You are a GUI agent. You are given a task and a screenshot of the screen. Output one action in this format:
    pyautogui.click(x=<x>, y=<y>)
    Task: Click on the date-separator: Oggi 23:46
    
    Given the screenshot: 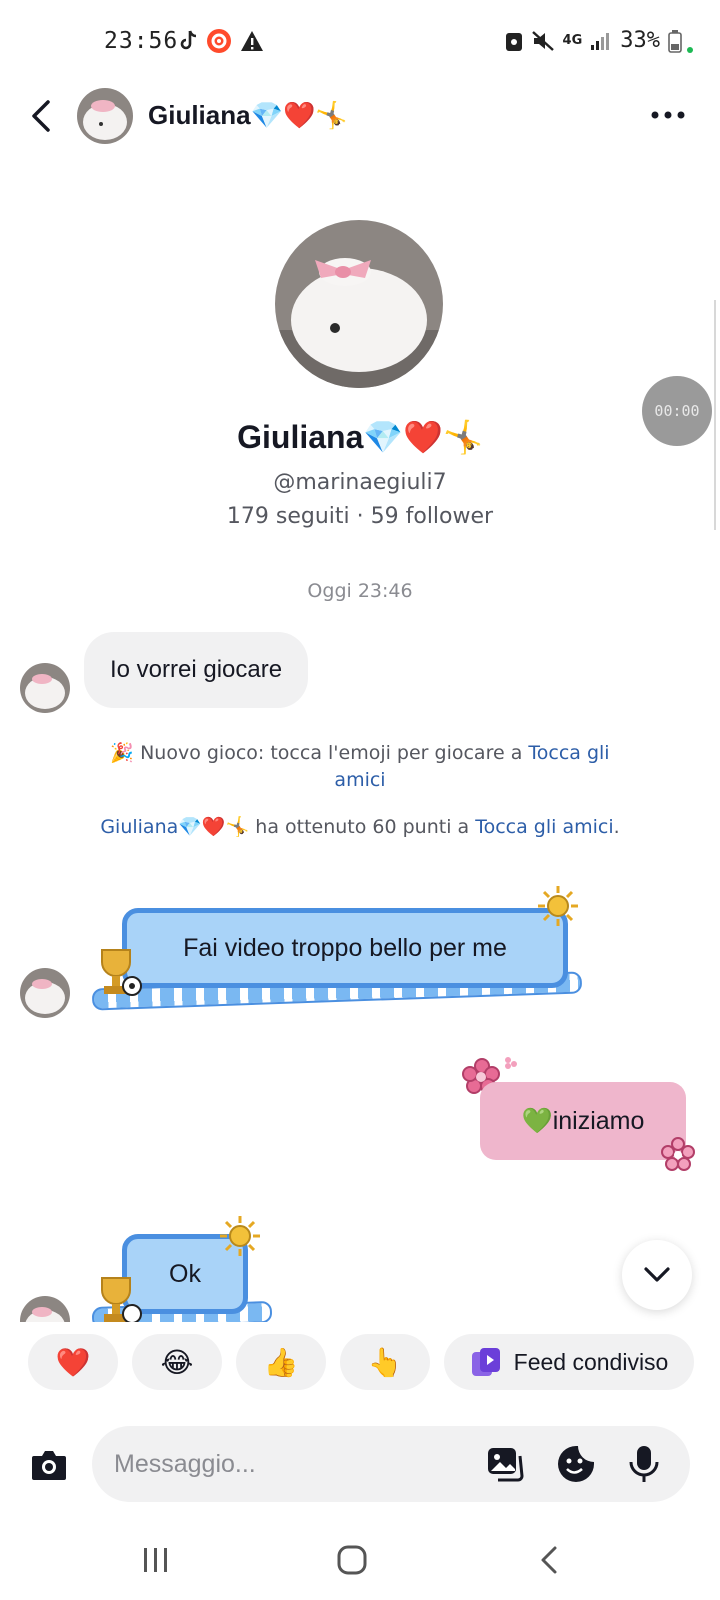 What is the action you would take?
    pyautogui.click(x=360, y=591)
    